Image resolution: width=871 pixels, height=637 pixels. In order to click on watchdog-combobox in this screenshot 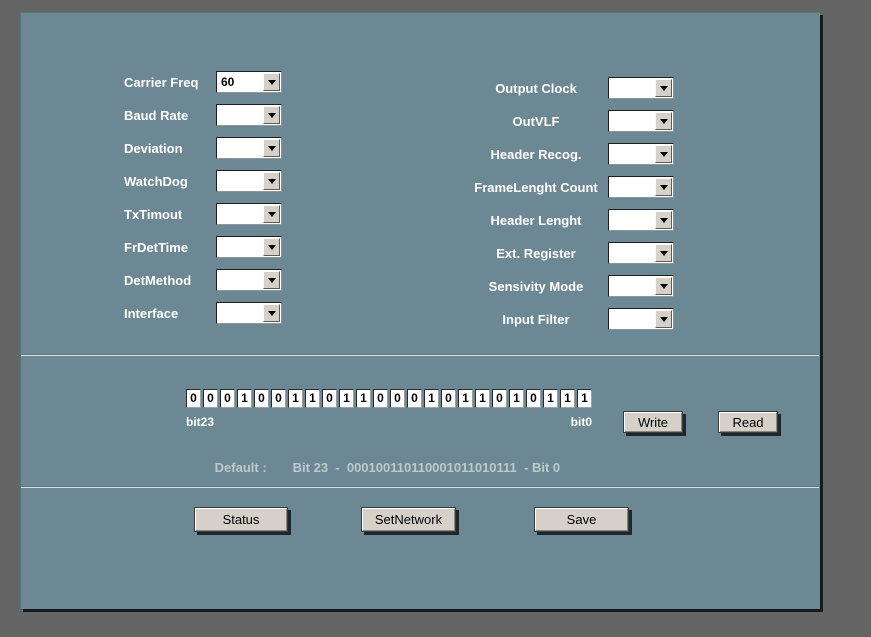, I will do `click(249, 181)`.